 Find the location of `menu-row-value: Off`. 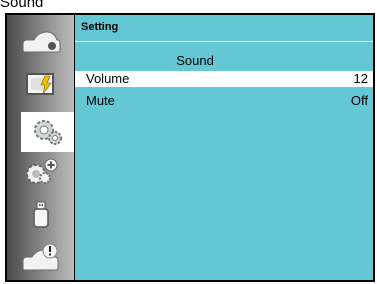

menu-row-value: Off is located at coordinates (359, 100).